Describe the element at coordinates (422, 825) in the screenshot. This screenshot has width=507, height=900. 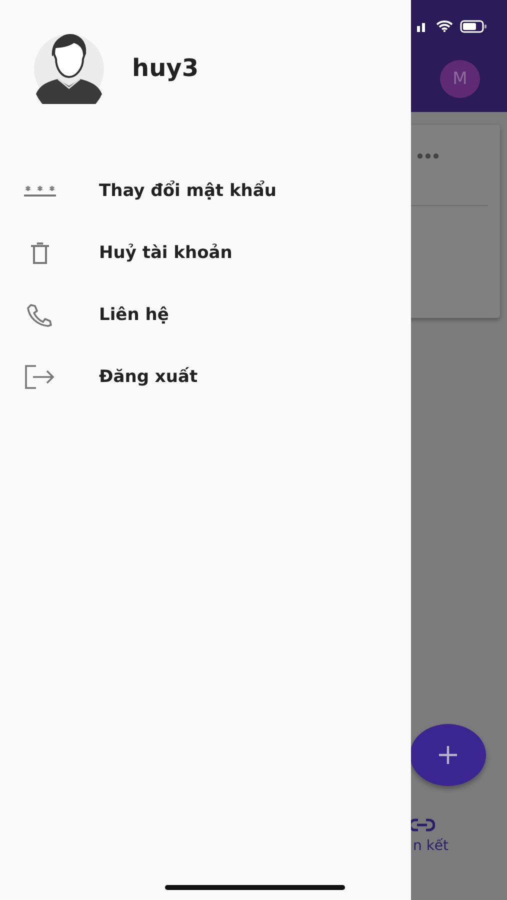
I see `link-icon` at that location.